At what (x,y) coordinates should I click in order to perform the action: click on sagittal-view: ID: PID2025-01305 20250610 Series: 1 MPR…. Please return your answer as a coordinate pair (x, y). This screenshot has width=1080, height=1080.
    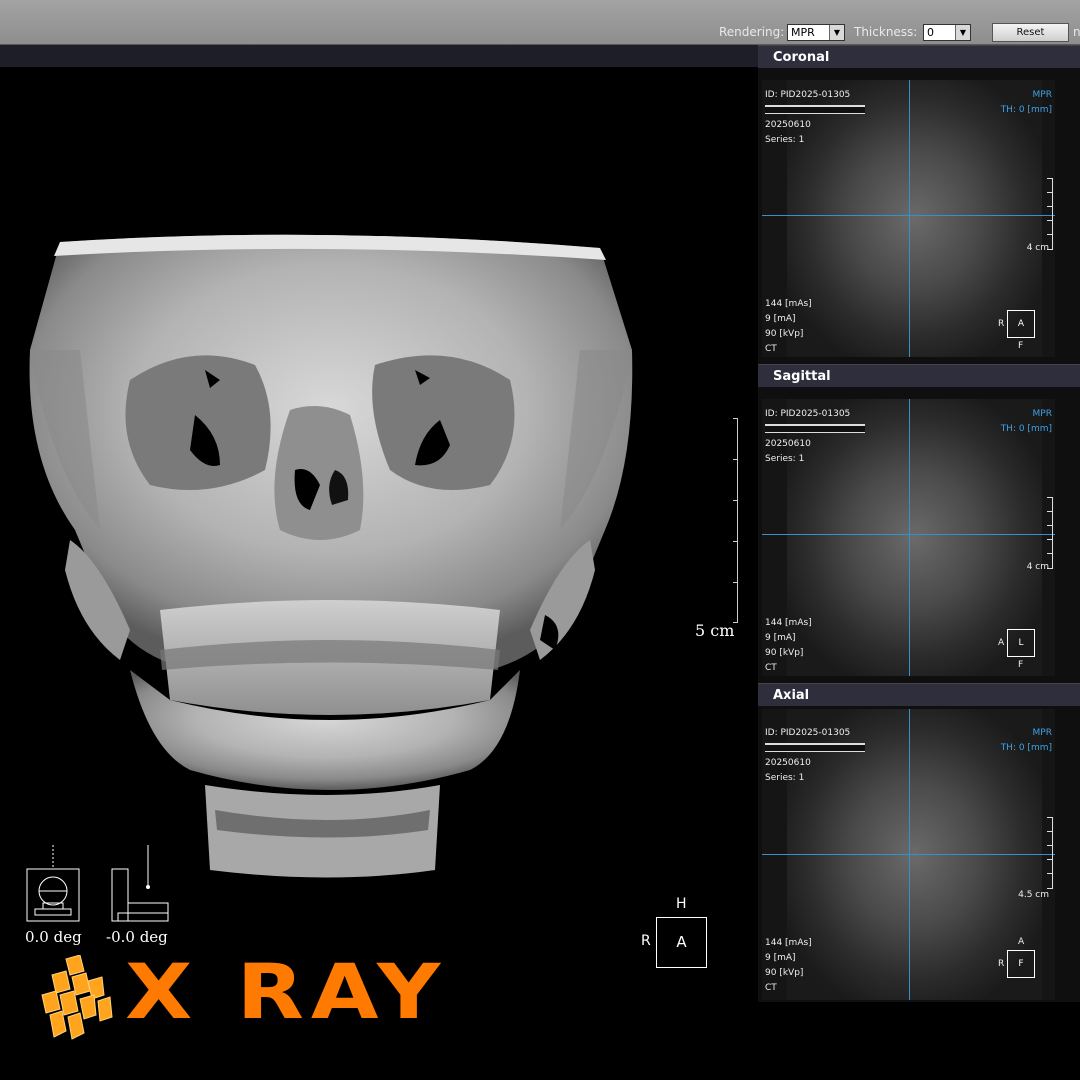
    Looking at the image, I should click on (908, 537).